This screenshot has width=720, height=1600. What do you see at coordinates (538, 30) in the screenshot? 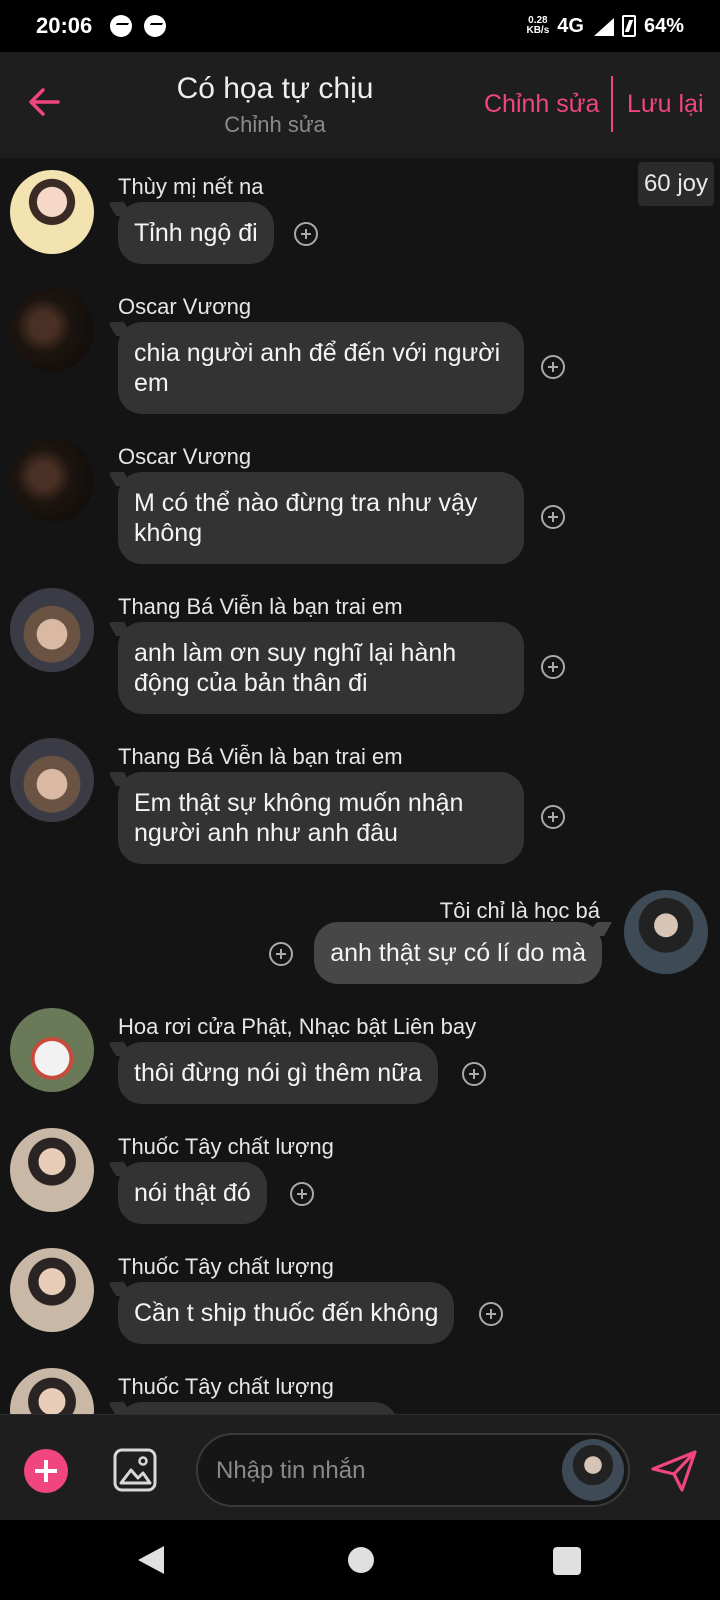
I see `network-speed-unit: KB/s` at bounding box center [538, 30].